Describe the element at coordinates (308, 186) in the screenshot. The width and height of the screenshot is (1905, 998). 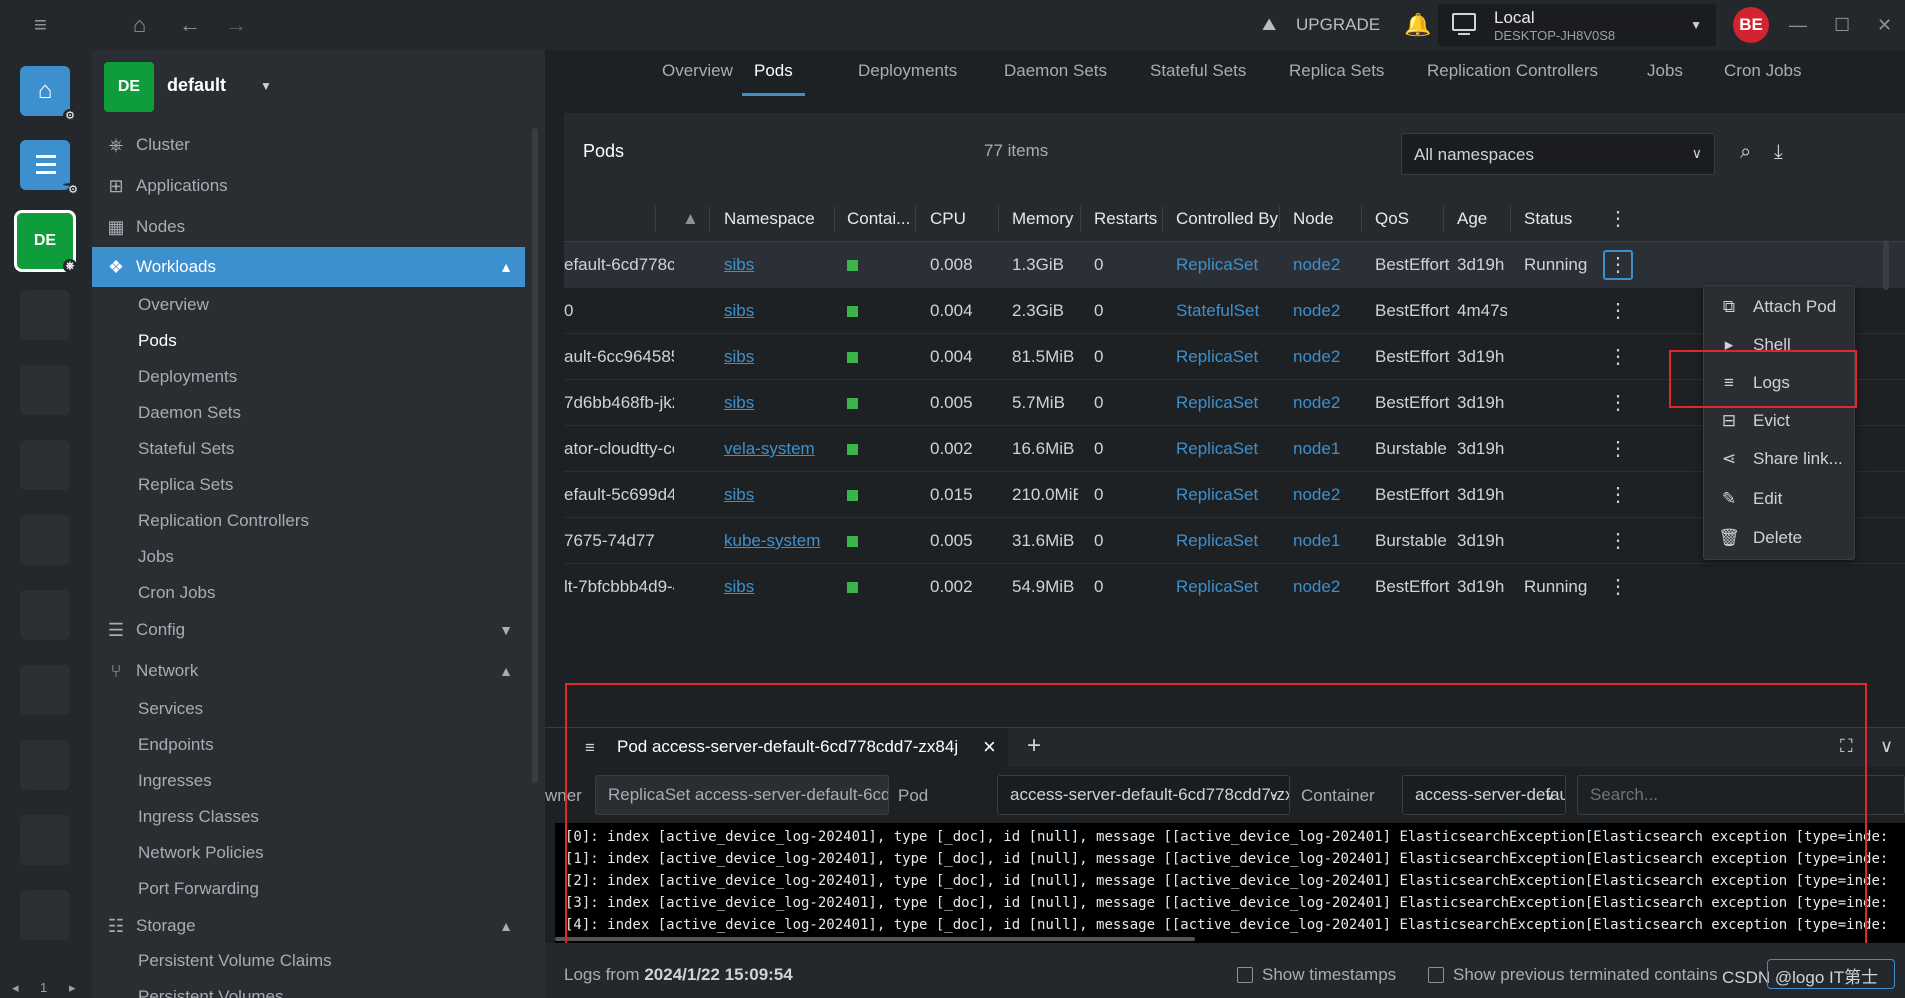
I see `sidebar-item-applications: ⊞ Applications` at that location.